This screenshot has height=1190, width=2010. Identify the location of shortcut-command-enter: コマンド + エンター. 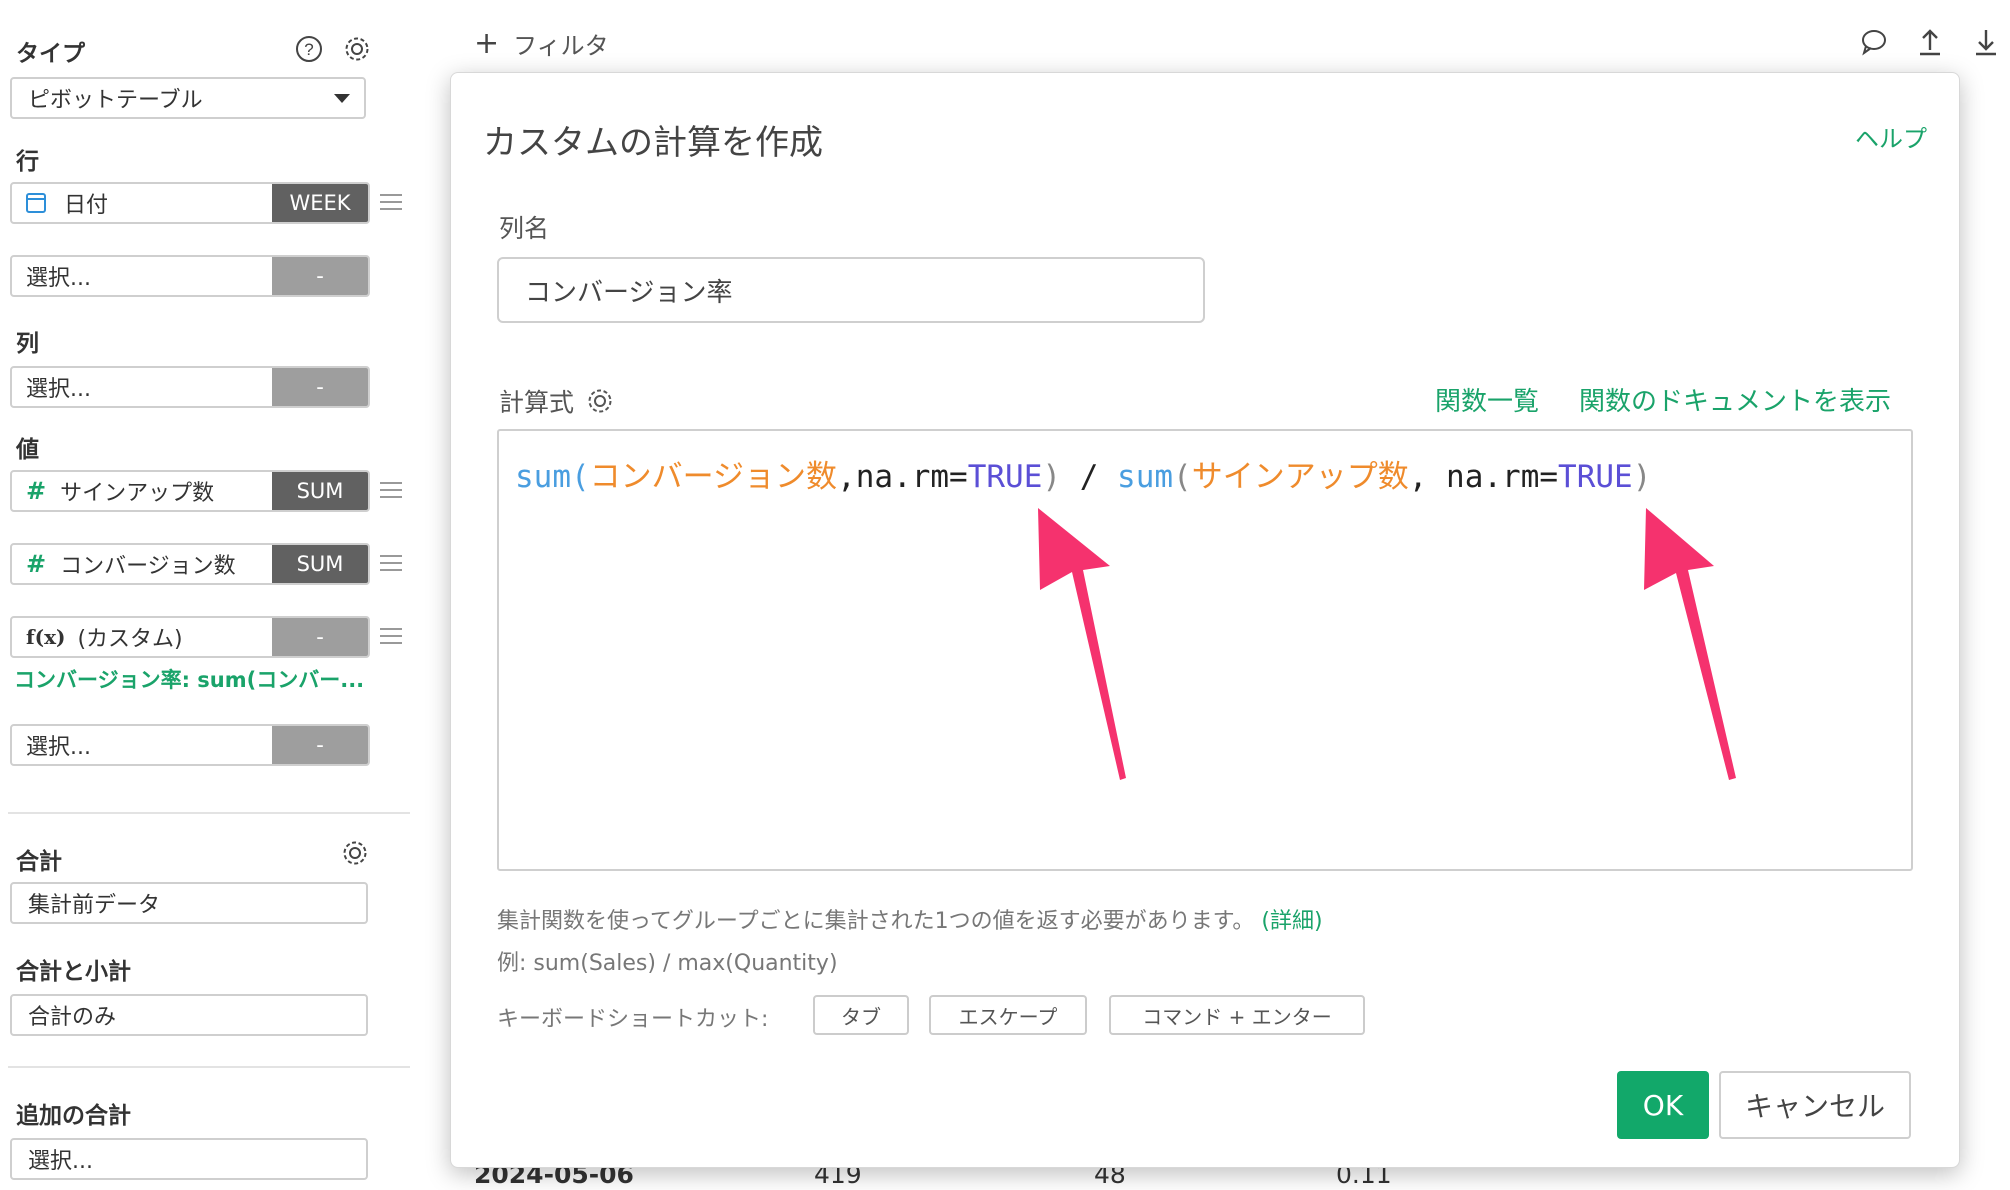
(1237, 1015).